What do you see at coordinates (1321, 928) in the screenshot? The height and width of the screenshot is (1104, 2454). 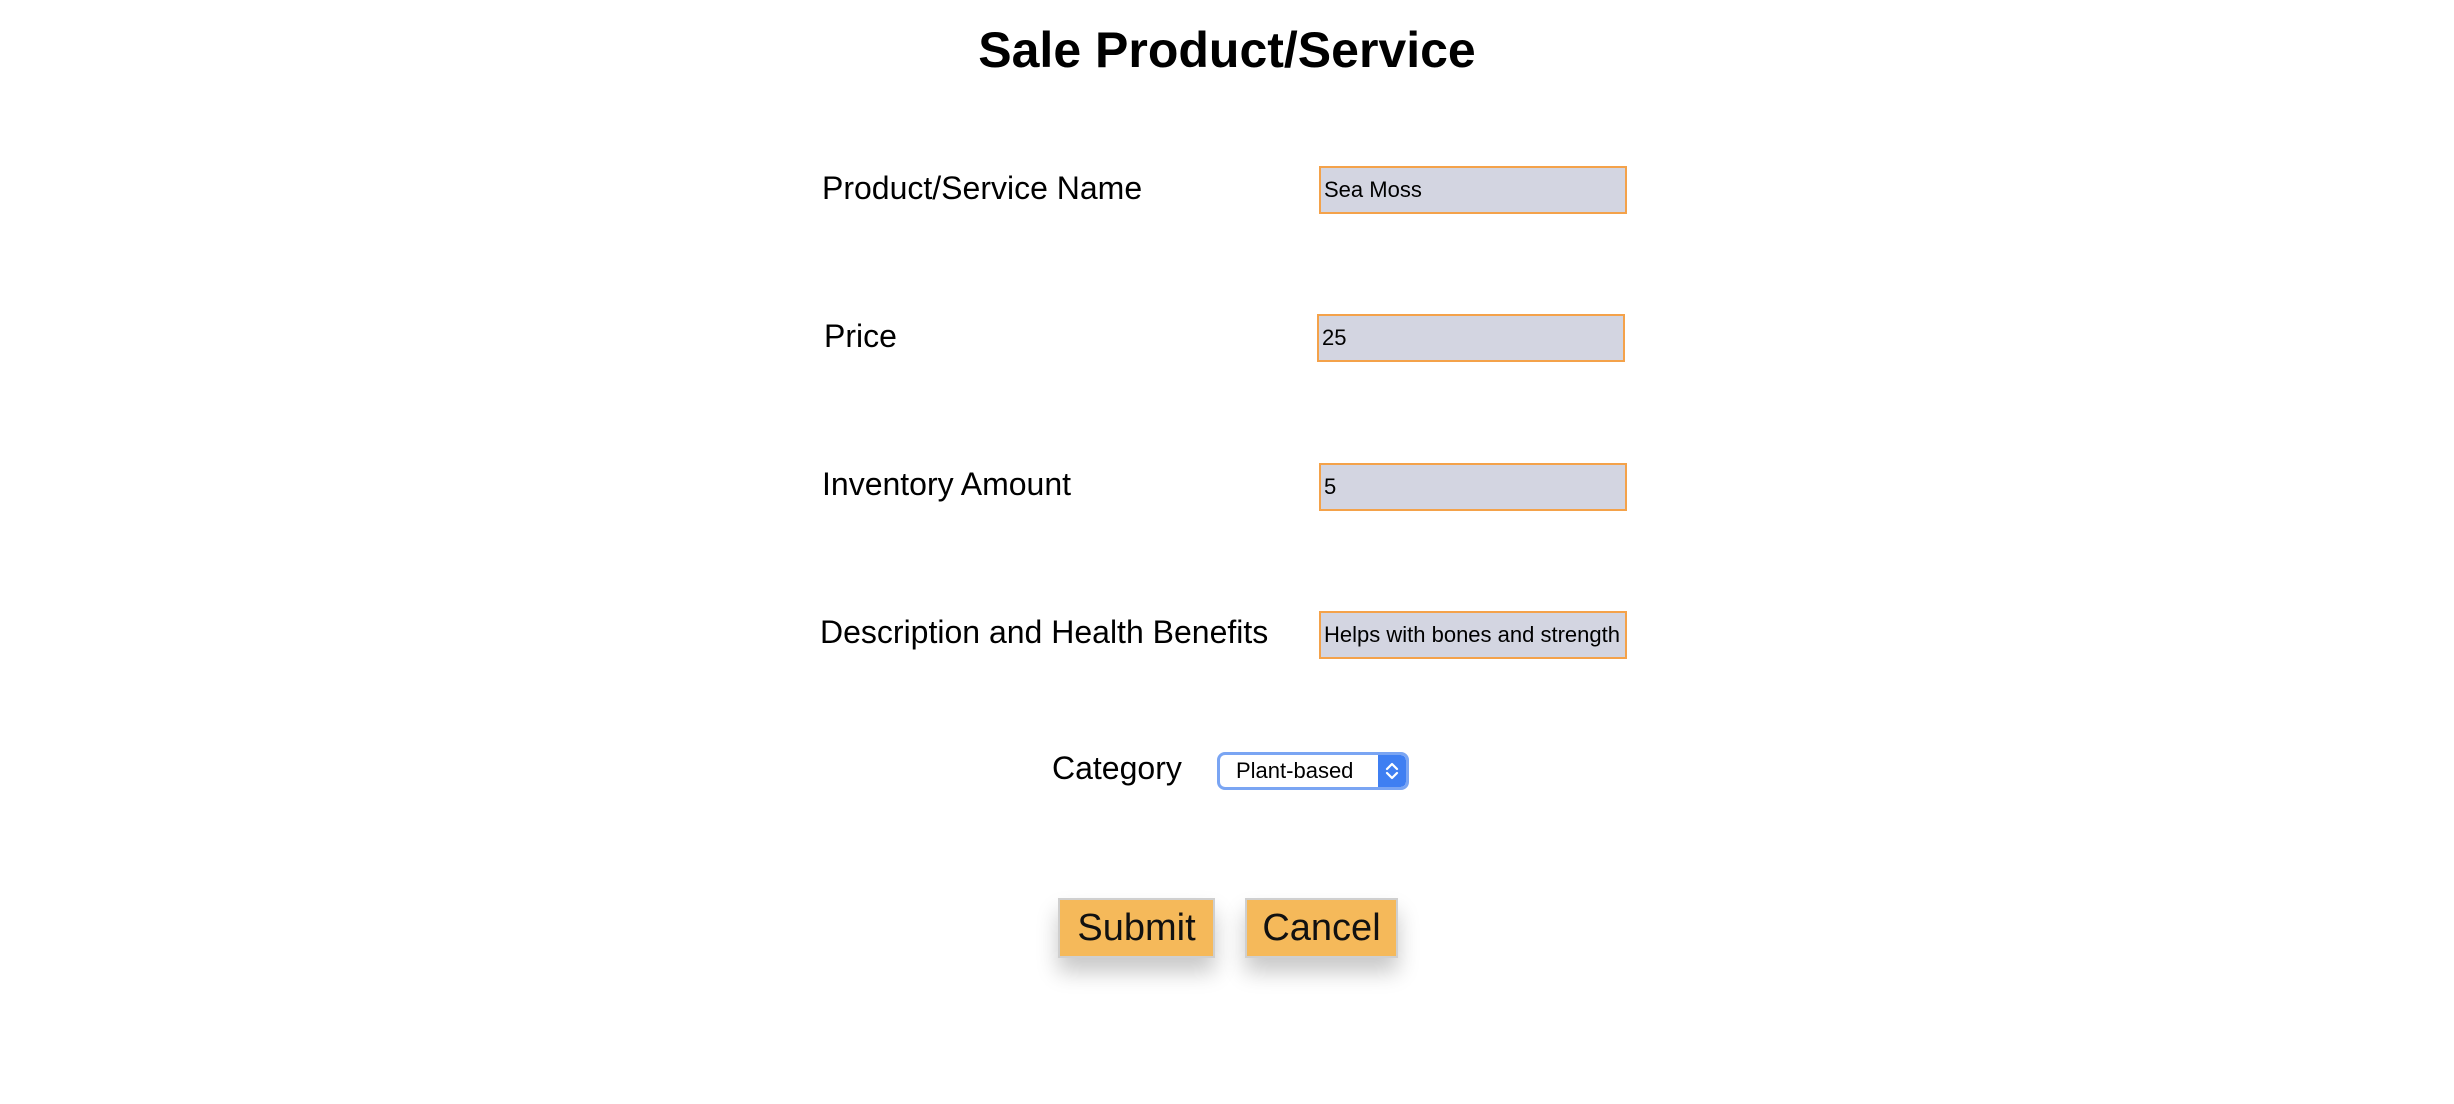 I see `cancel-button: Cancel` at bounding box center [1321, 928].